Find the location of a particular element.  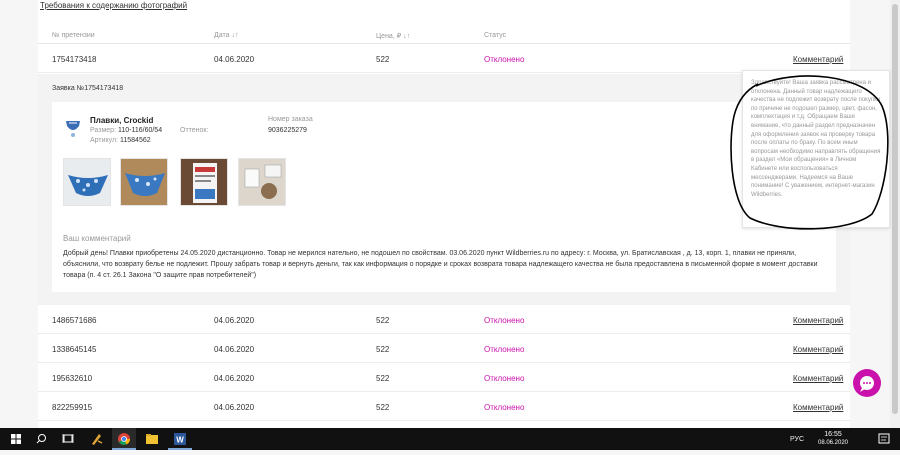

app-icon is located at coordinates (97, 439).